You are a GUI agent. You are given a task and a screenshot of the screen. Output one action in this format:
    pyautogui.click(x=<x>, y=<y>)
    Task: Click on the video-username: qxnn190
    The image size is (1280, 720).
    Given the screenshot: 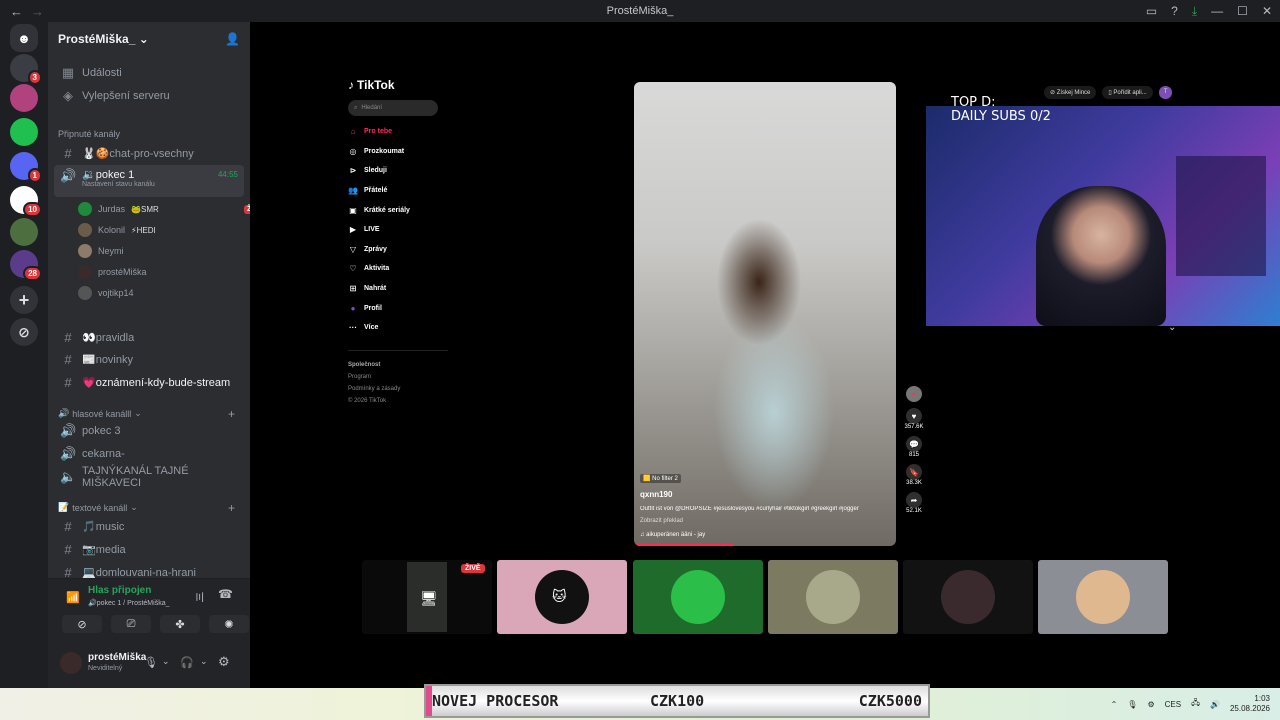 What is the action you would take?
    pyautogui.click(x=656, y=494)
    